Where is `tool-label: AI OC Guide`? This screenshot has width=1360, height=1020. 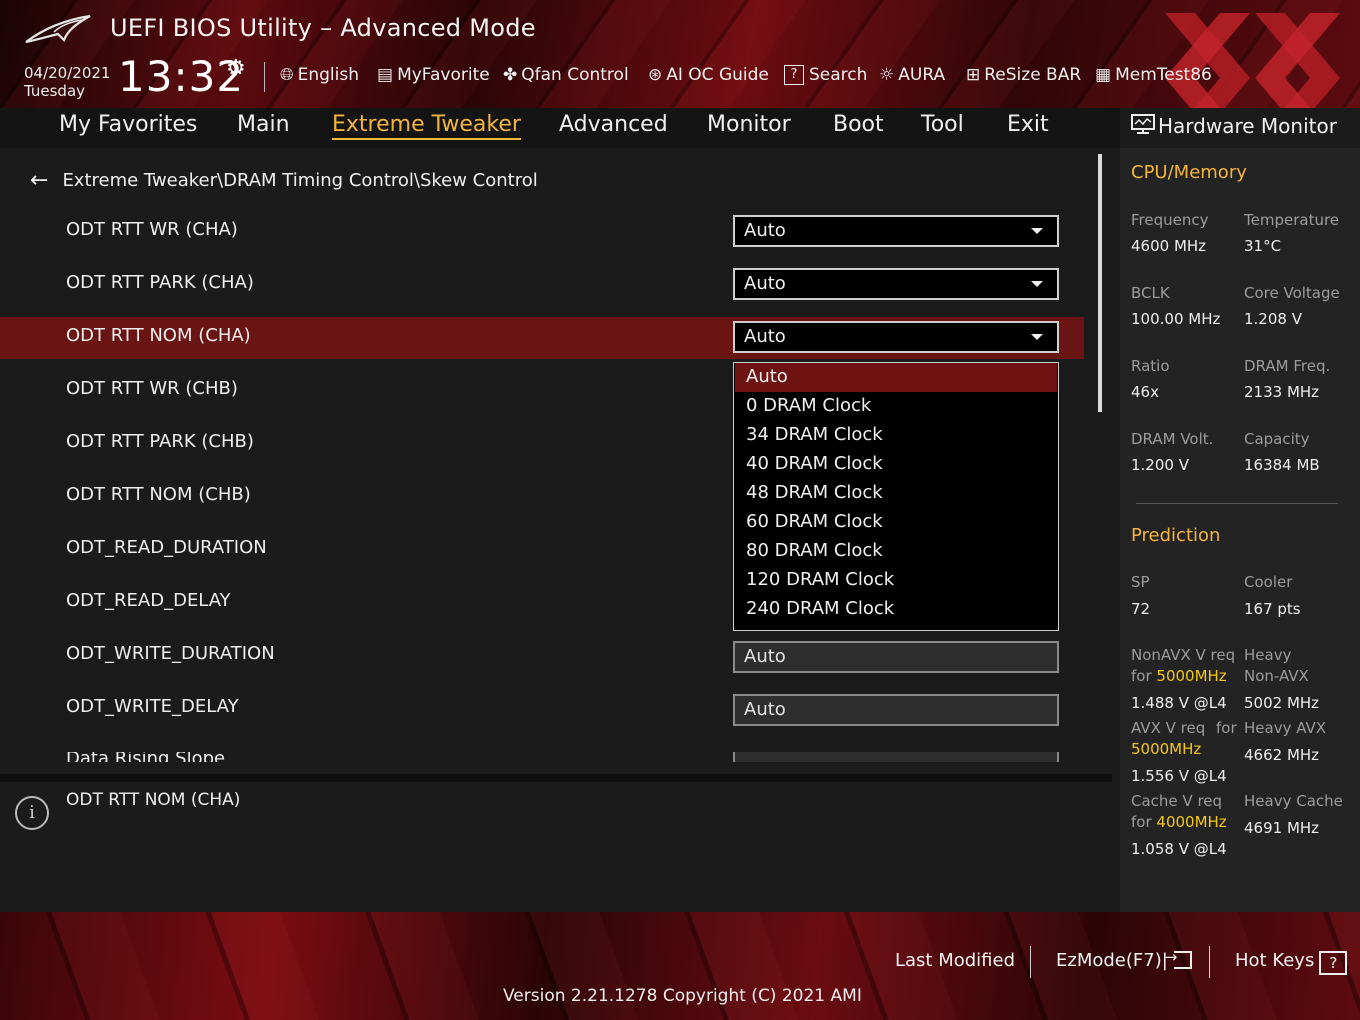
tool-label: AI OC Guide is located at coordinates (717, 75).